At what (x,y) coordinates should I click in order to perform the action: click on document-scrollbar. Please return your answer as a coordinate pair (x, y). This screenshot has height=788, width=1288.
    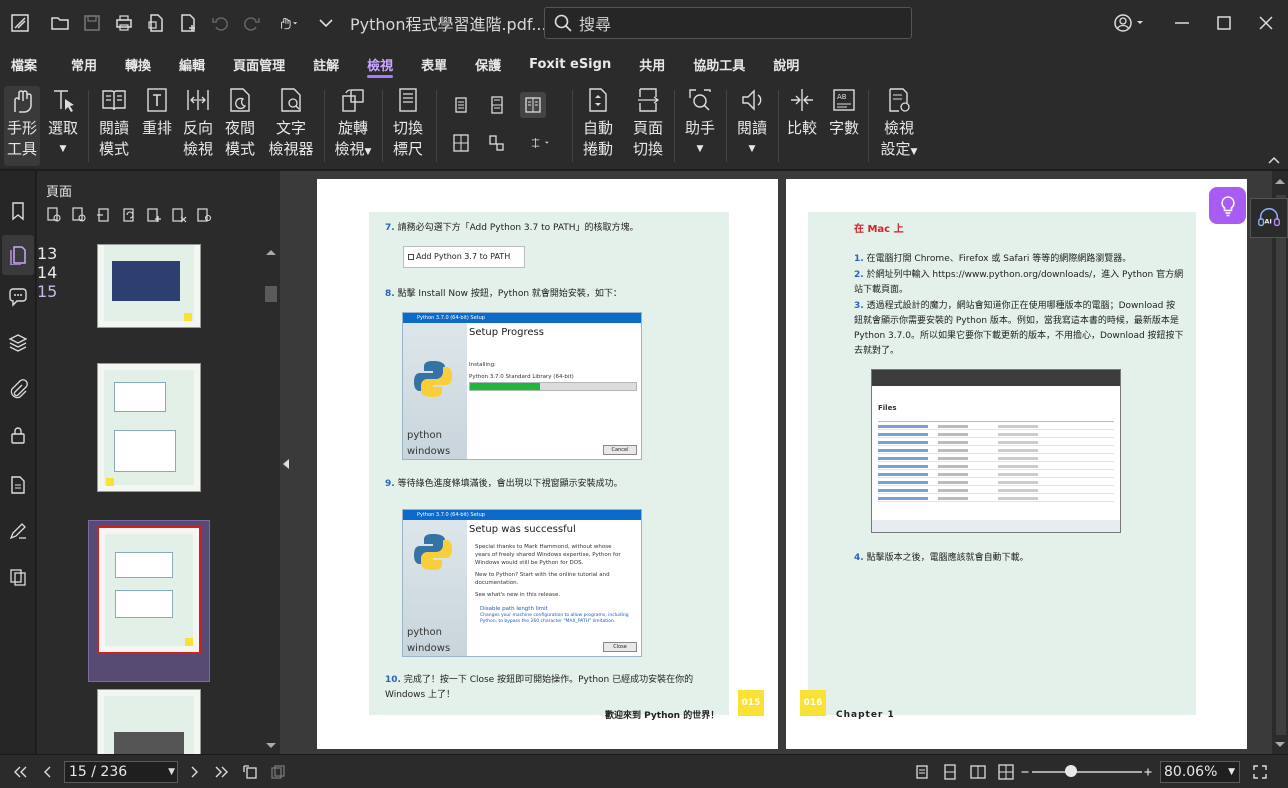
    Looking at the image, I should click on (1280, 462).